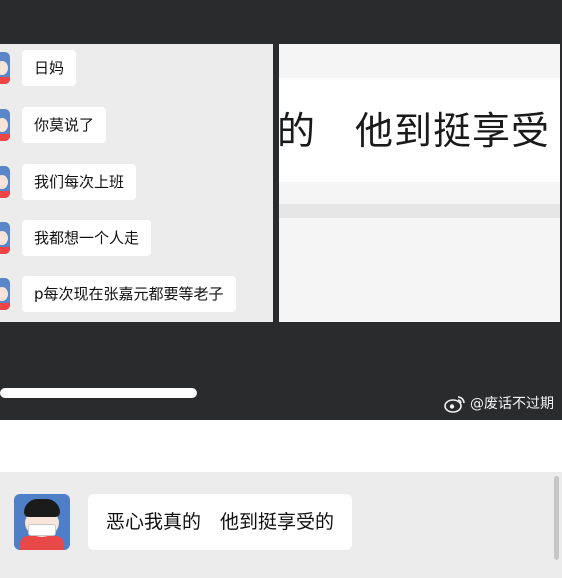 The height and width of the screenshot is (578, 562). Describe the element at coordinates (512, 404) in the screenshot. I see `watermark-text: @废话不过期` at that location.